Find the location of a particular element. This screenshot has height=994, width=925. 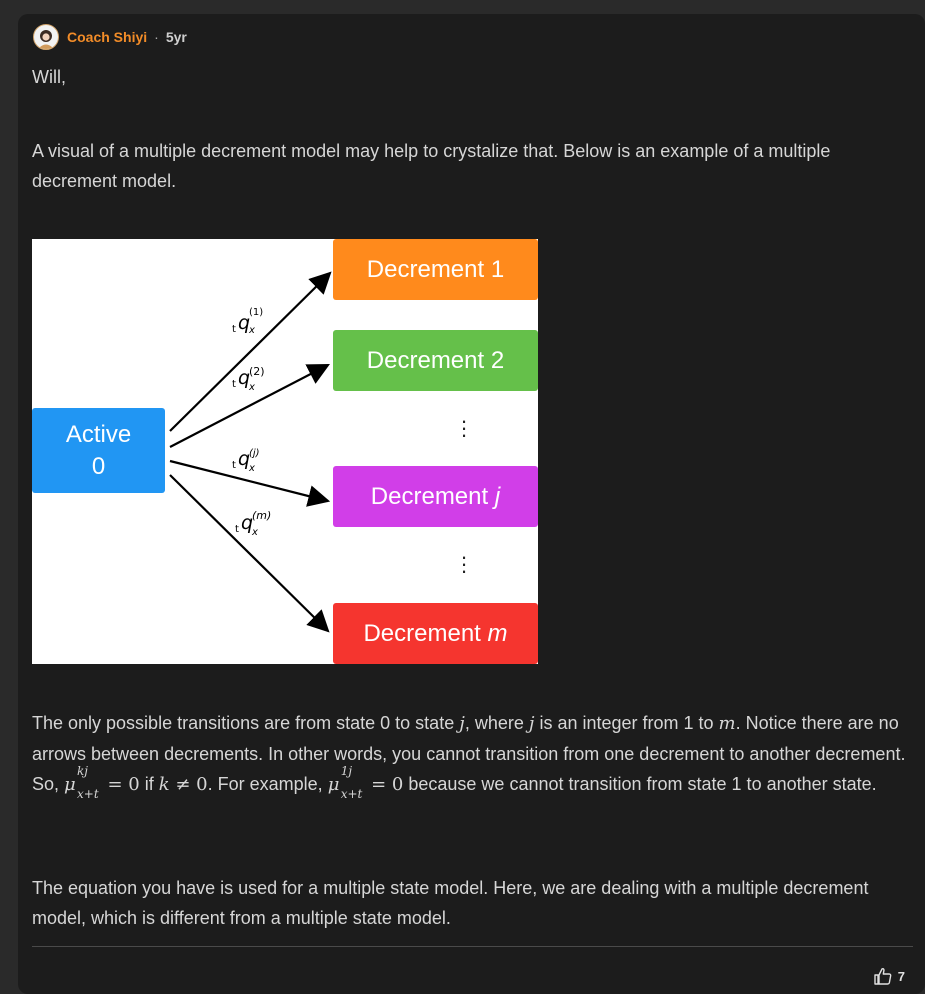

greeting-text: Will, is located at coordinates (49, 77).